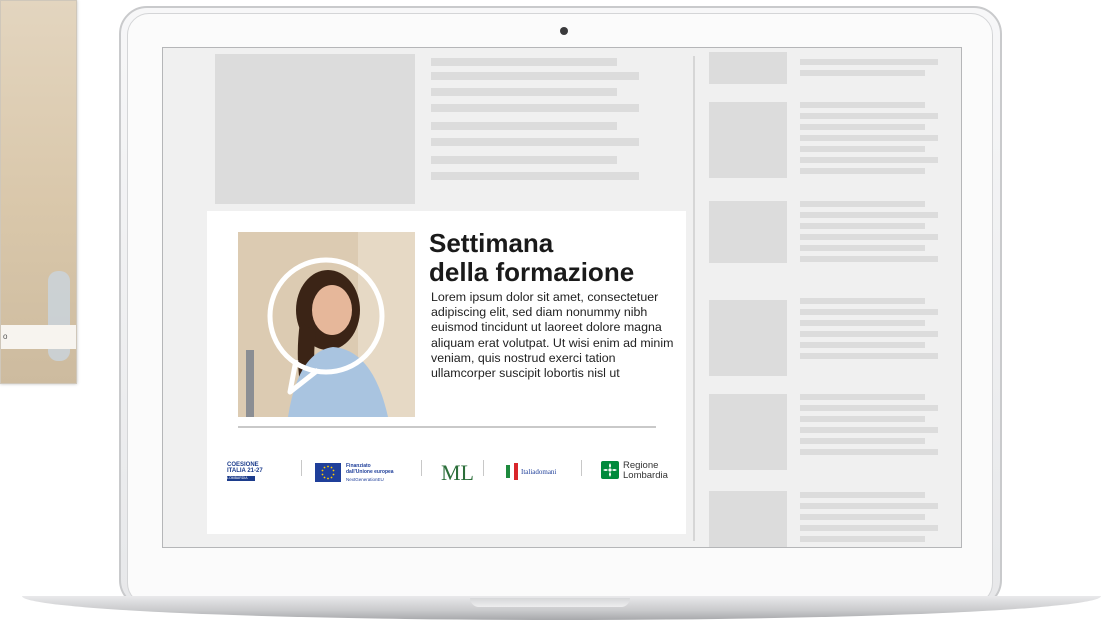 This screenshot has height=624, width=1101. I want to click on column-divider, so click(694, 298).